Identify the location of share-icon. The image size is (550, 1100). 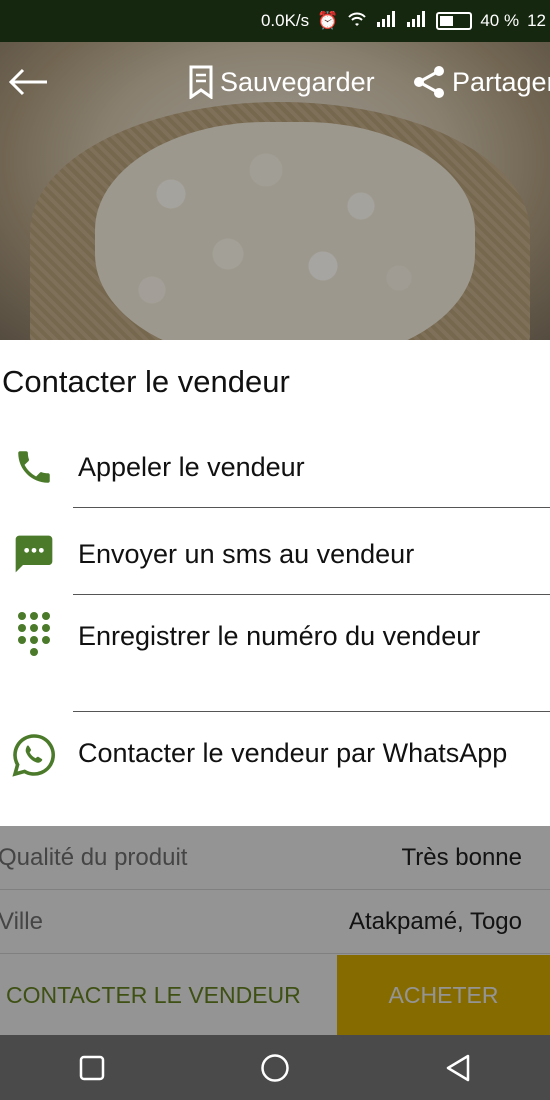
(429, 82).